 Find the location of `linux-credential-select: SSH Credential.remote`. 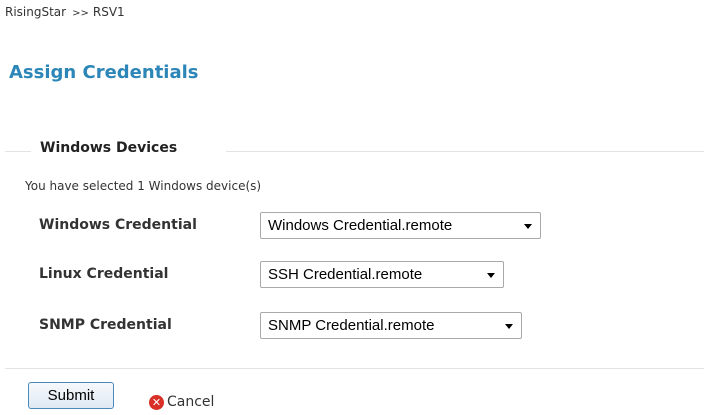

linux-credential-select: SSH Credential.remote is located at coordinates (382, 274).